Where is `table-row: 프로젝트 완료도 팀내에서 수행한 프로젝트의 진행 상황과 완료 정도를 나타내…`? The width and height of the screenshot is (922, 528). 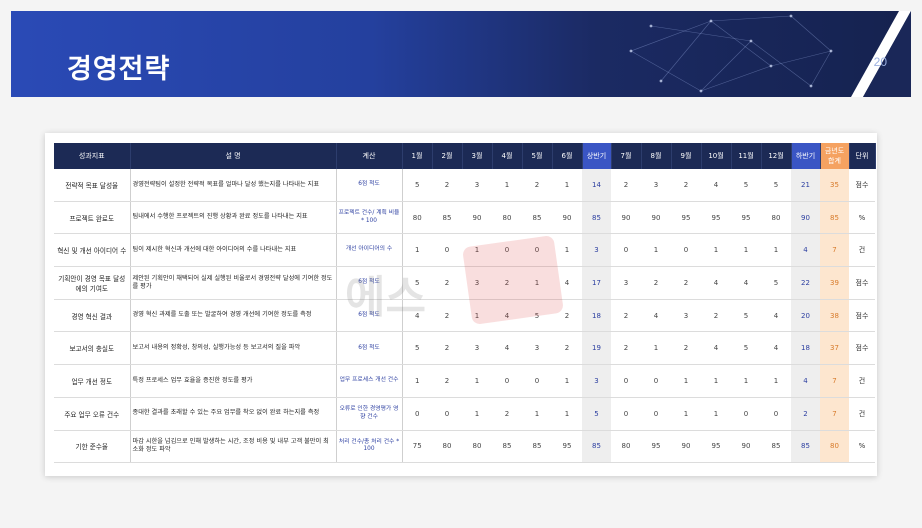 table-row: 프로젝트 완료도 팀내에서 수행한 프로젝트의 진행 상황과 완료 정도를 나타내… is located at coordinates (464, 218).